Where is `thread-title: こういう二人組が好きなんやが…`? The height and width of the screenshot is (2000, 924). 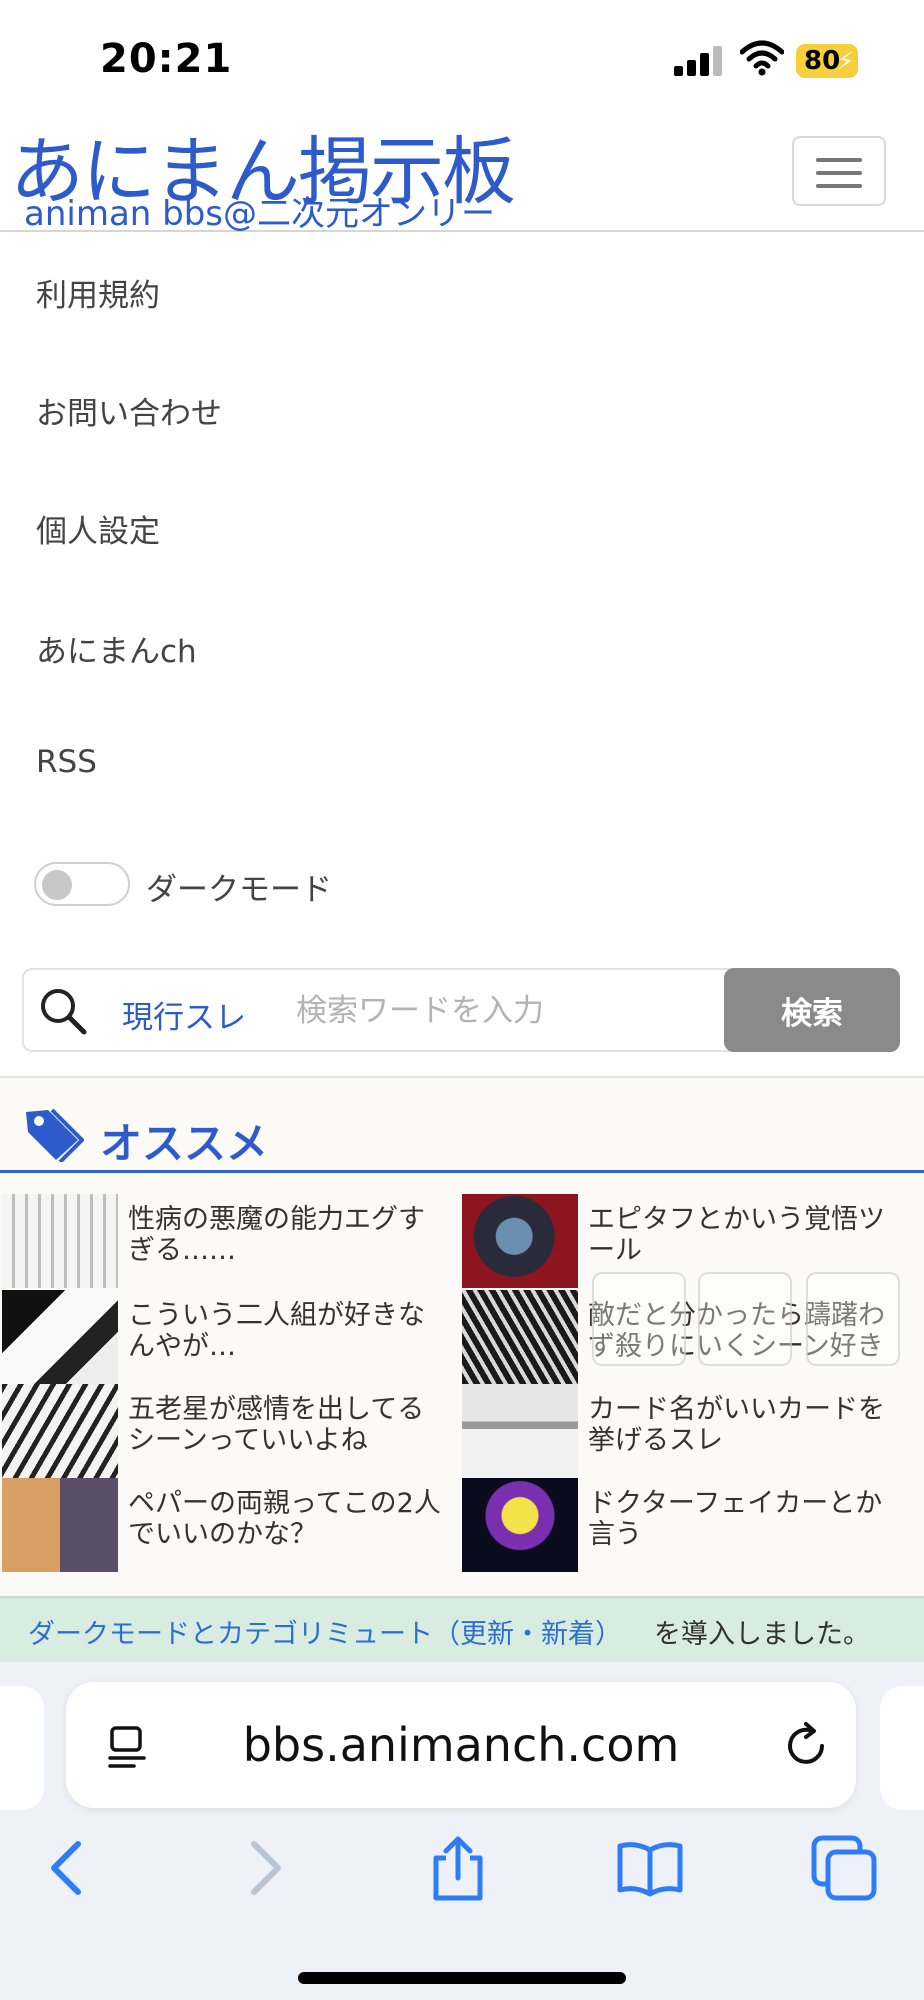 thread-title: こういう二人組が好きなんやが… is located at coordinates (276, 1331).